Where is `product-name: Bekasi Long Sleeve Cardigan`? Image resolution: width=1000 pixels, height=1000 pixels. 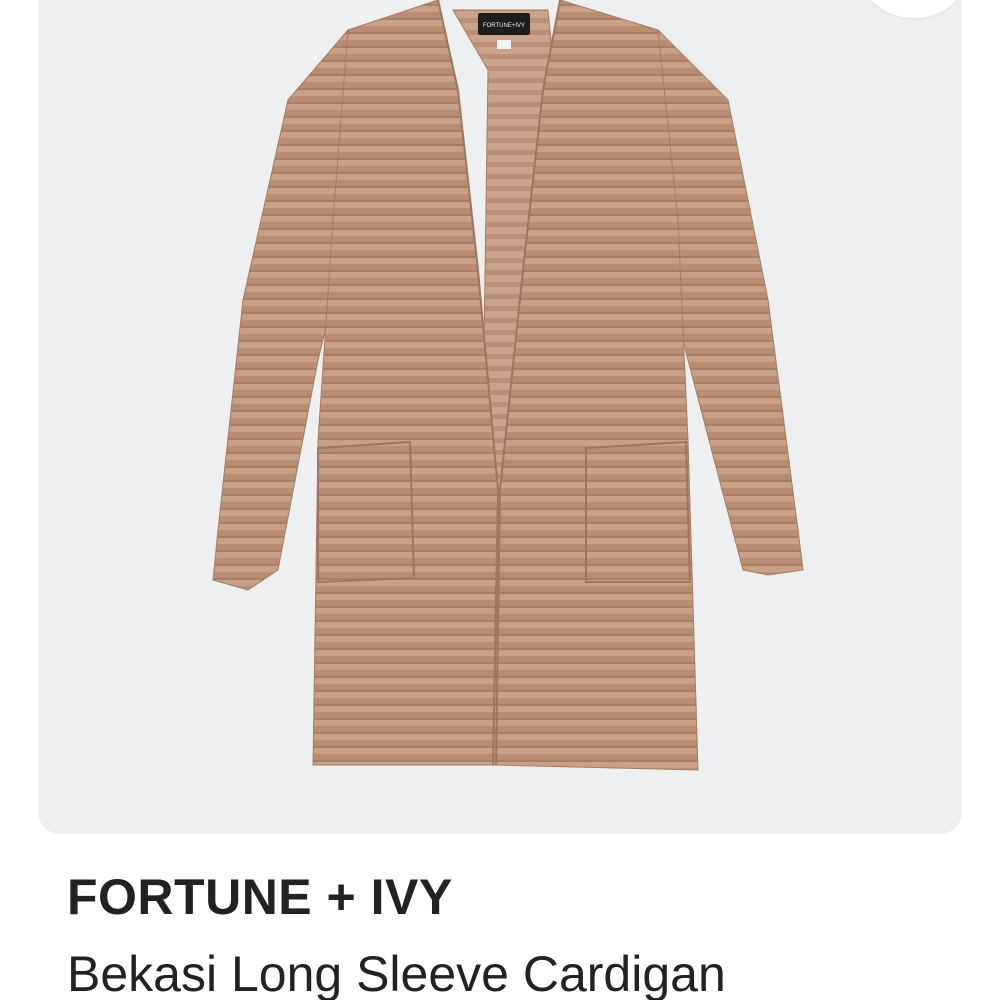
product-name: Bekasi Long Sleeve Cardigan is located at coordinates (396, 973).